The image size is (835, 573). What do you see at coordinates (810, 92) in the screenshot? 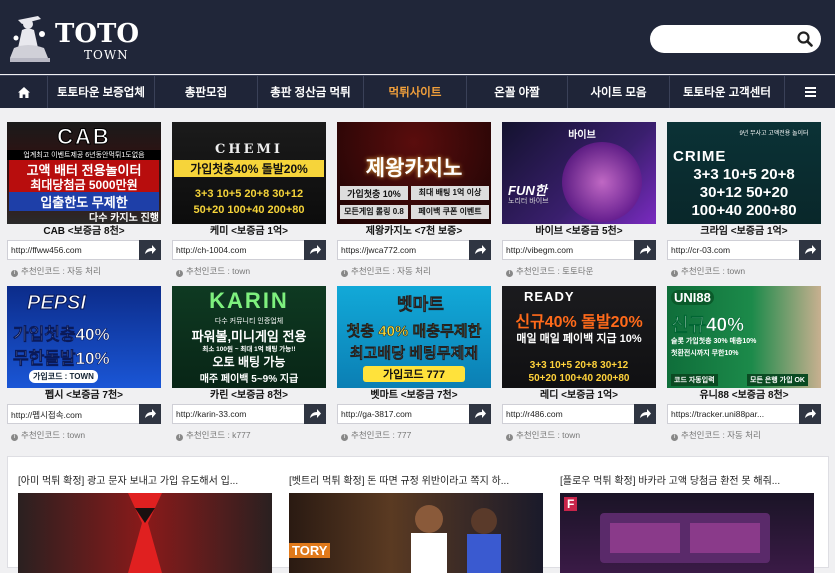
I see `nav-menu` at bounding box center [810, 92].